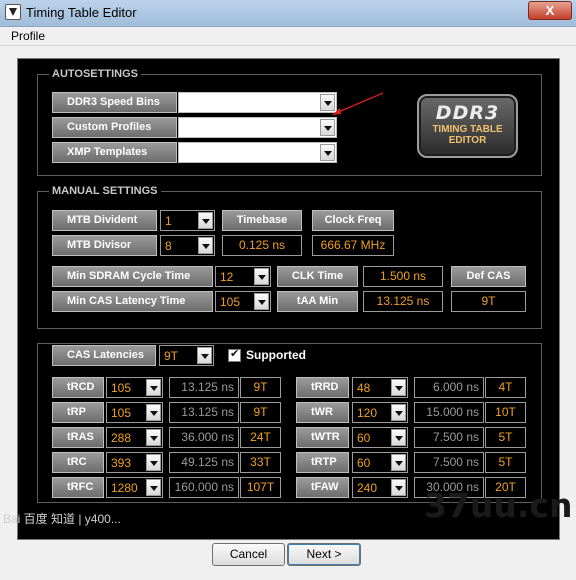  Describe the element at coordinates (322, 437) in the screenshot. I see `timing-label: tWTR` at that location.